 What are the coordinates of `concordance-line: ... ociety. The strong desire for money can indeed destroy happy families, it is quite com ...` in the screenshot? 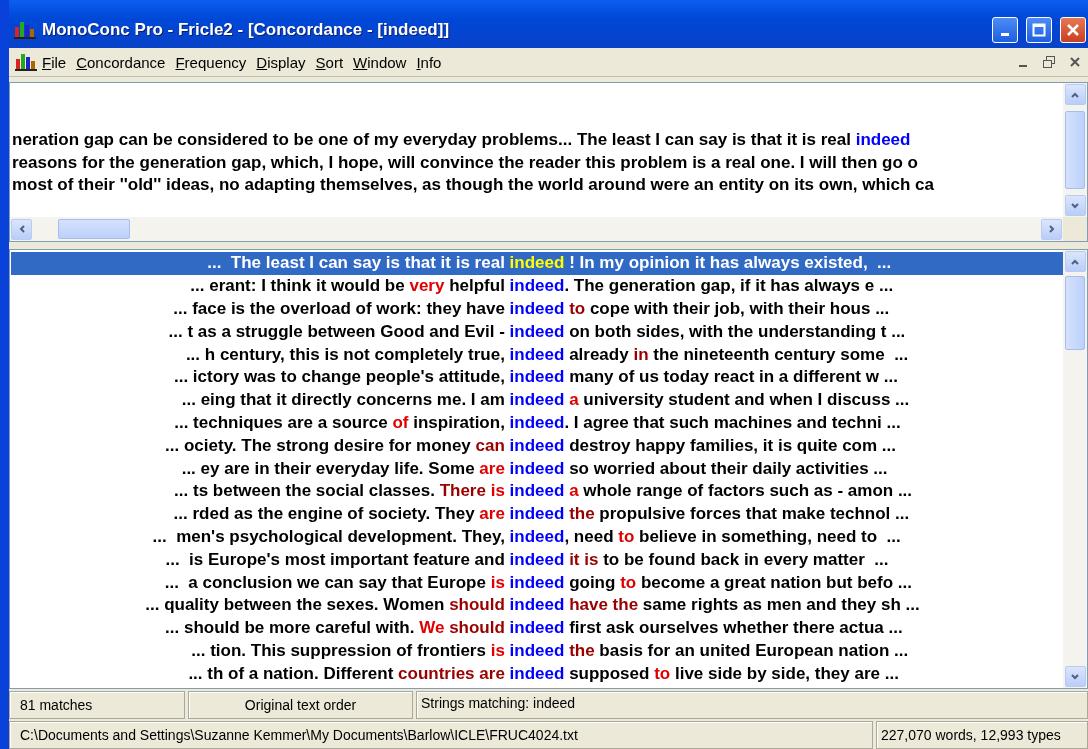 It's located at (537, 446).